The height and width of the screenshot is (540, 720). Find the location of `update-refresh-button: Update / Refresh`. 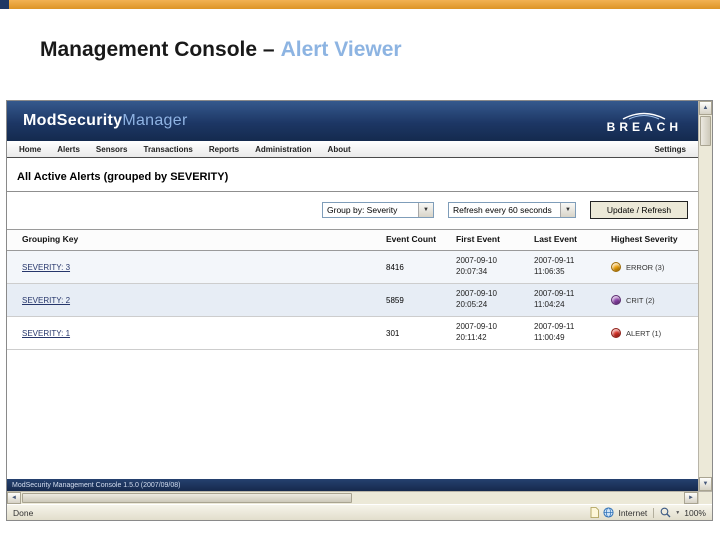

update-refresh-button: Update / Refresh is located at coordinates (639, 210).